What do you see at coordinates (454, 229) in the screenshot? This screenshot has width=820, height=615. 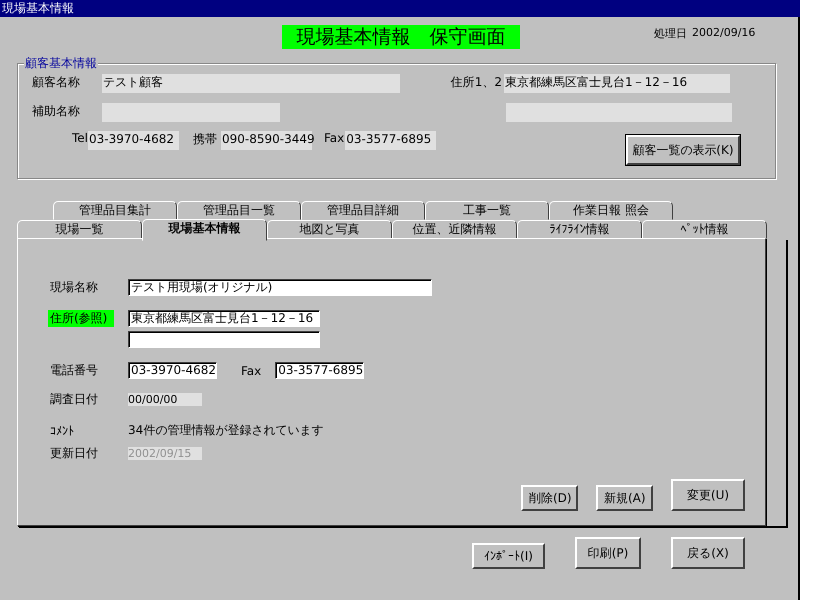 I see `tab: 位置、近隣情報` at bounding box center [454, 229].